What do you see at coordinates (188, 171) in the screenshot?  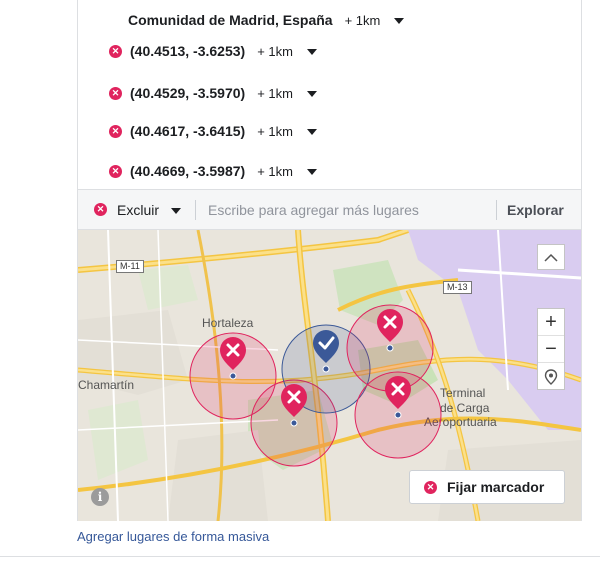 I see `location-label: (40.4669, -3.5987)` at bounding box center [188, 171].